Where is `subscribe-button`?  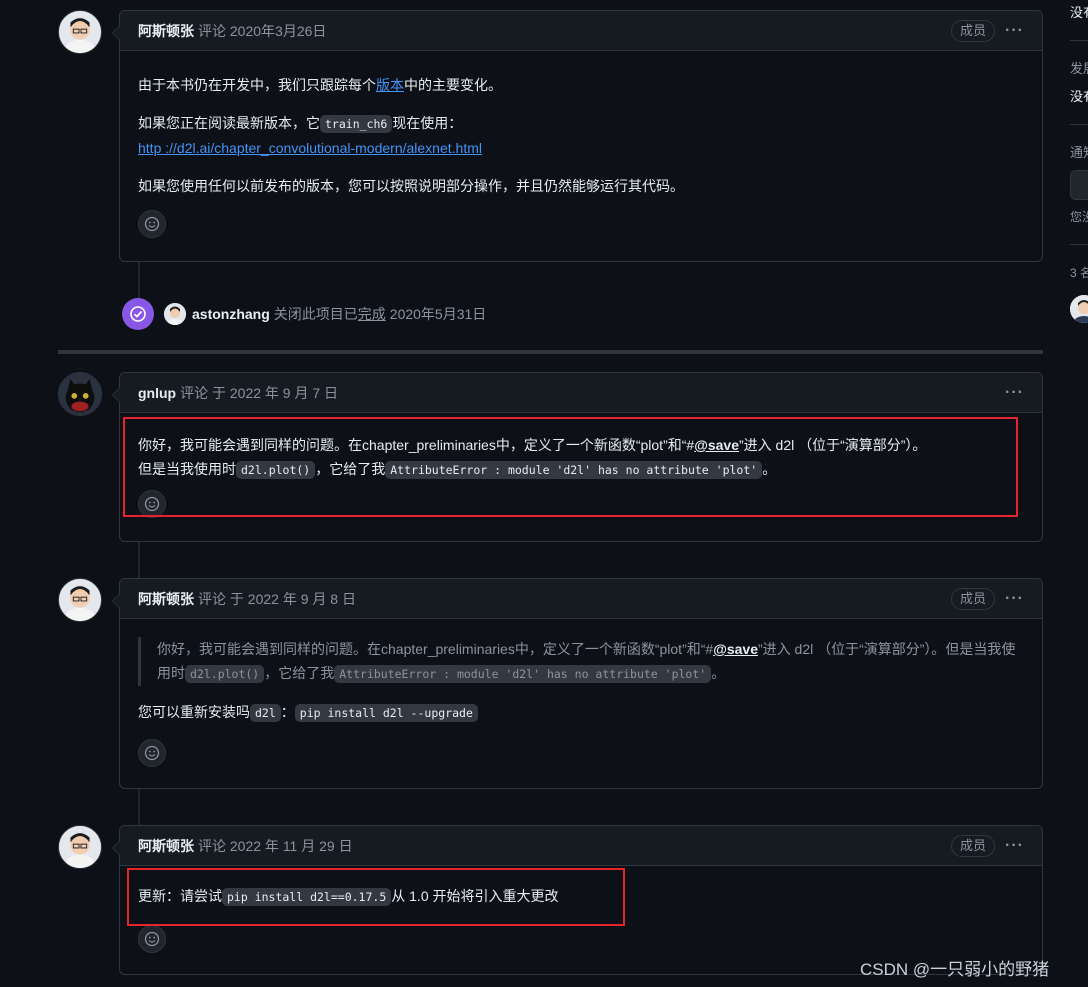 subscribe-button is located at coordinates (1079, 185).